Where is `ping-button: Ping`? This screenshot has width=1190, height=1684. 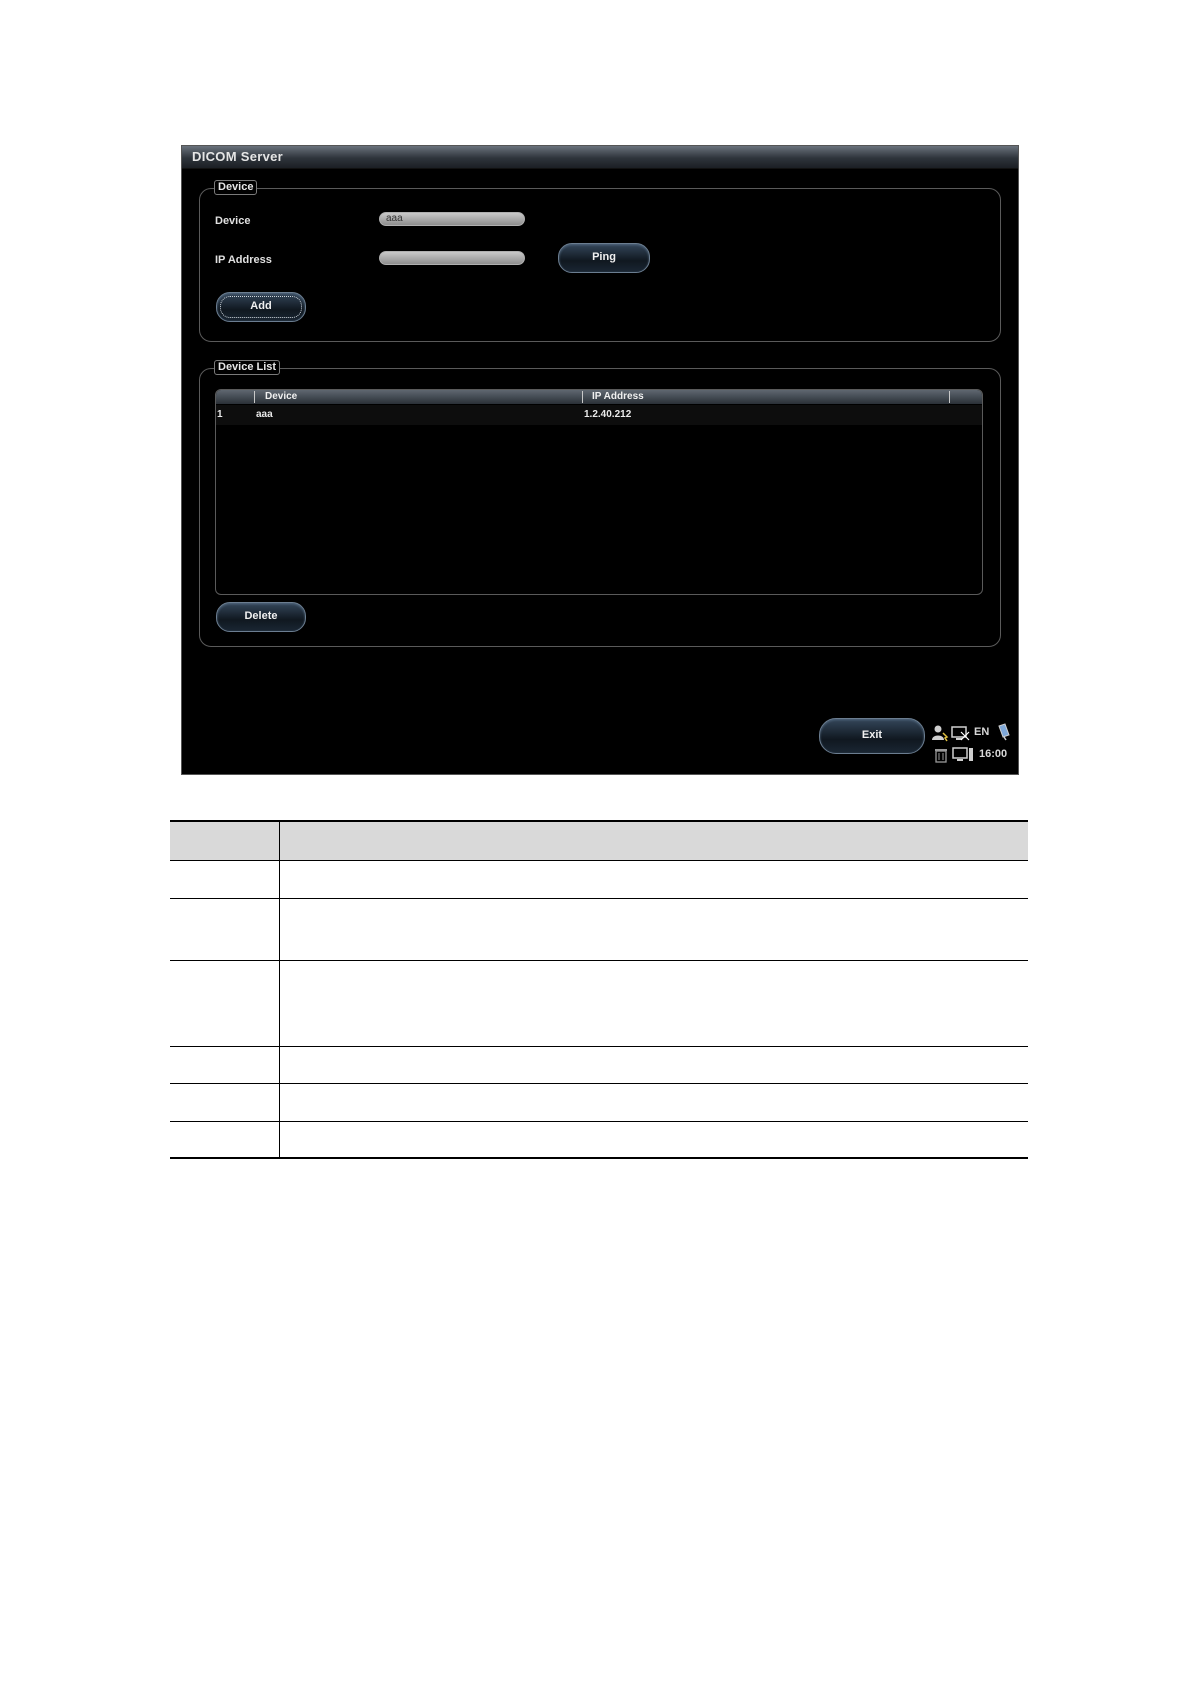 ping-button: Ping is located at coordinates (604, 258).